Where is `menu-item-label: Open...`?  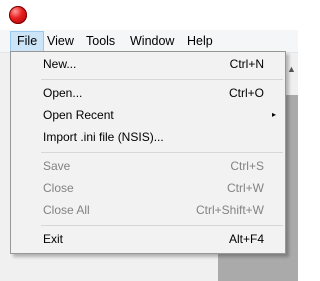 menu-item-label: Open... is located at coordinates (63, 93).